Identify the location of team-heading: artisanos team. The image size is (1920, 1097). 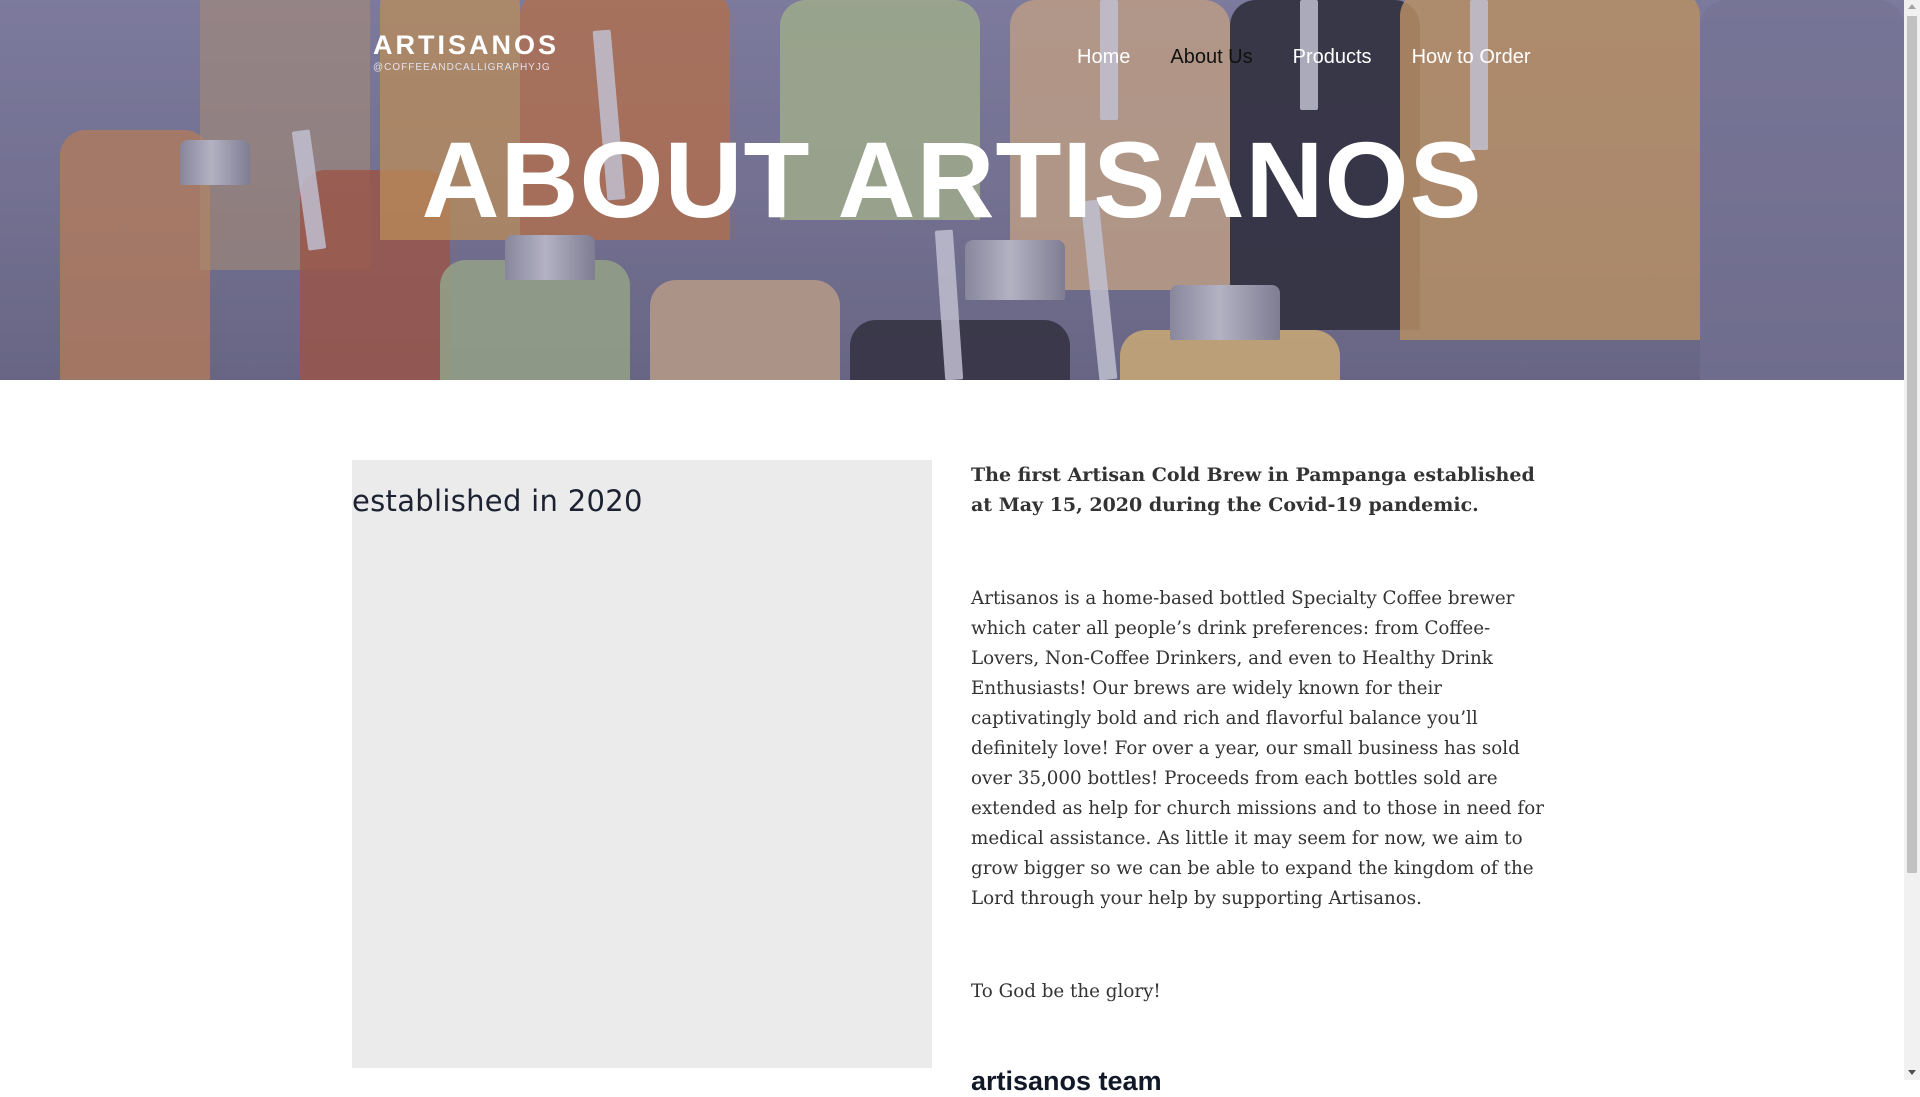
(1066, 1081).